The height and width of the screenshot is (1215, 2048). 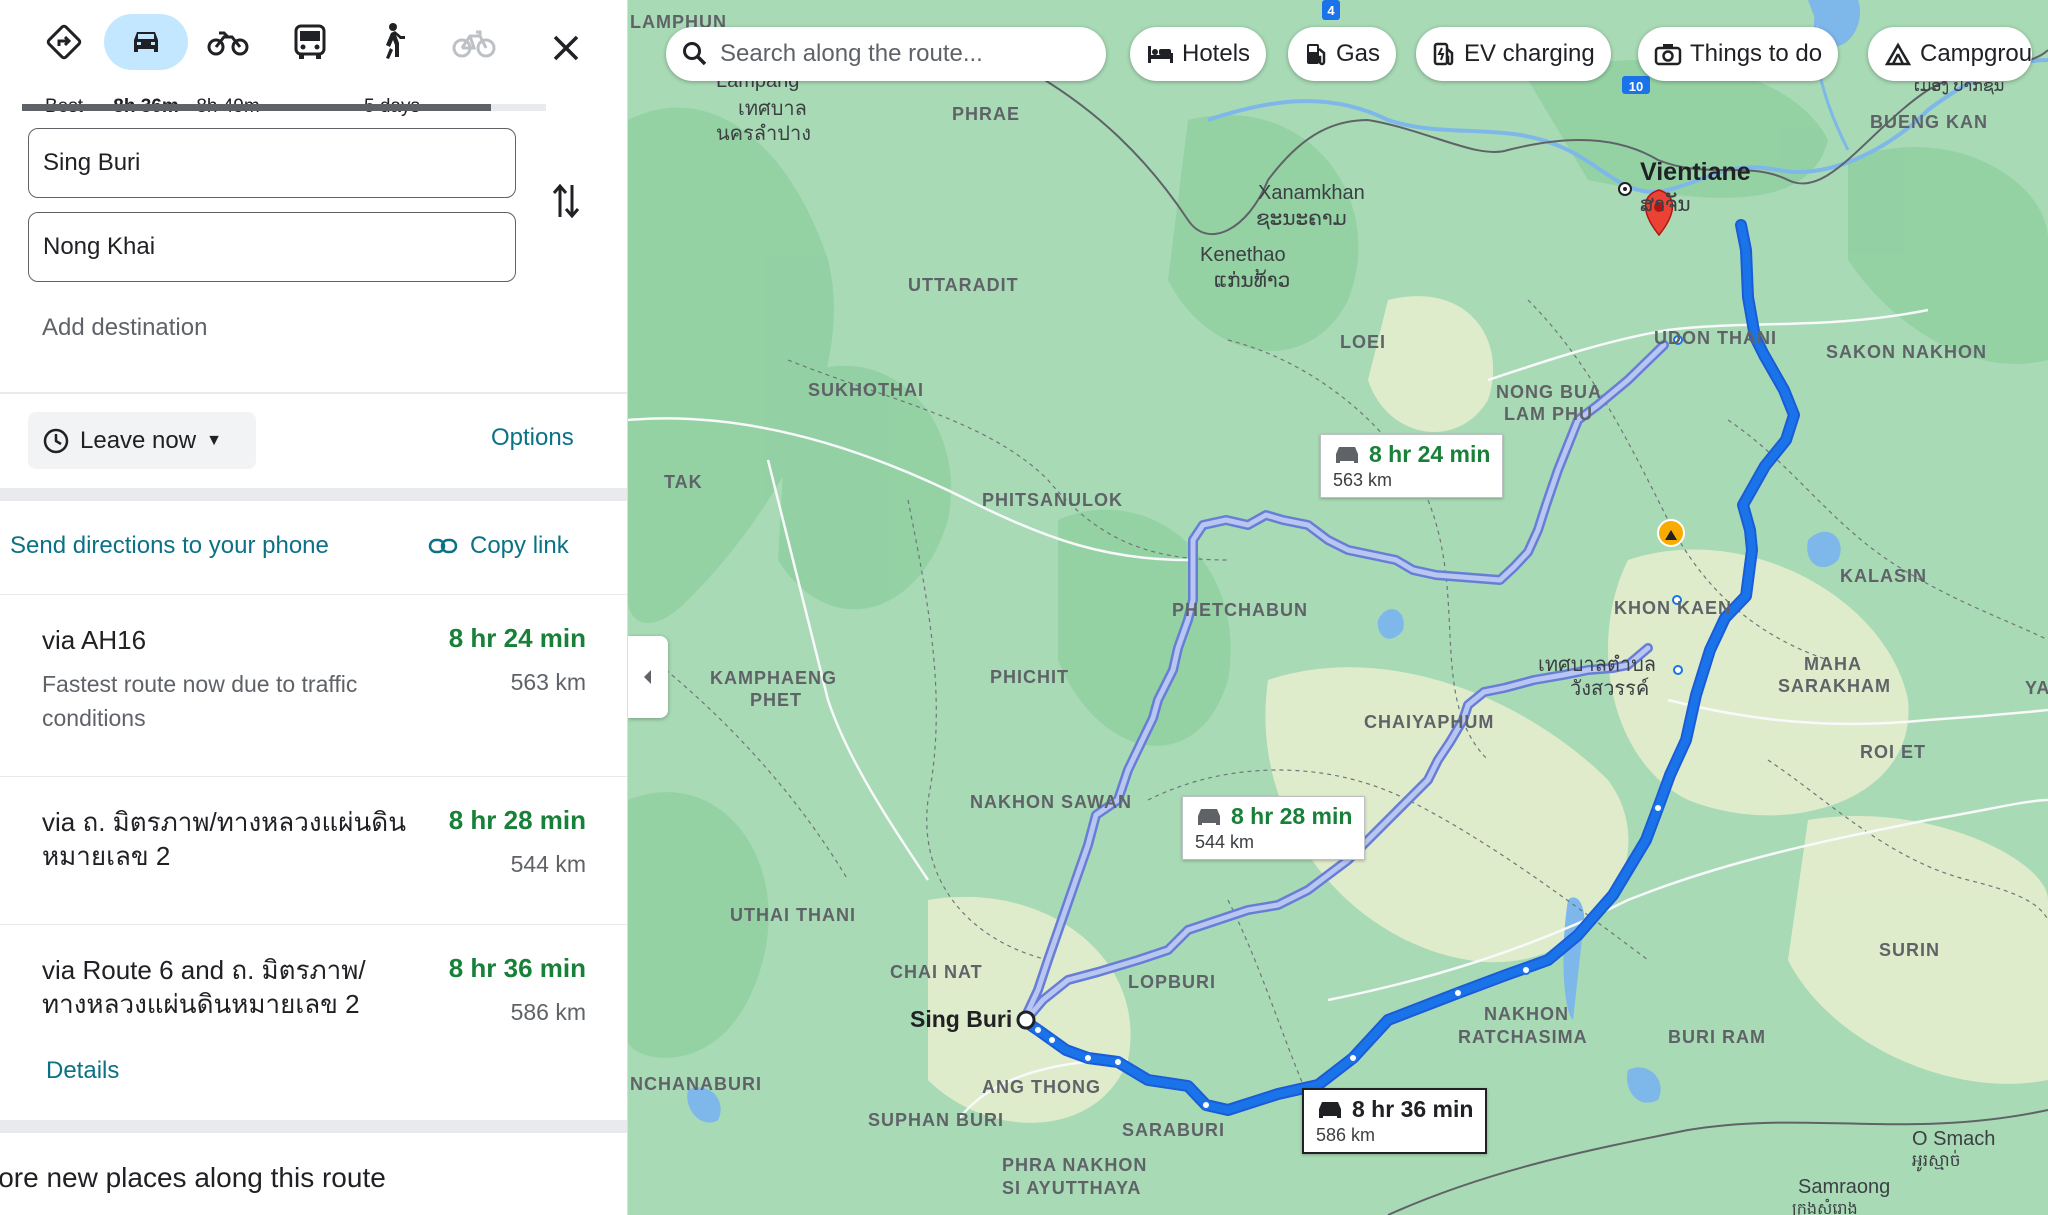 I want to click on callout-time: 8 hr 28 min, so click(x=1292, y=816).